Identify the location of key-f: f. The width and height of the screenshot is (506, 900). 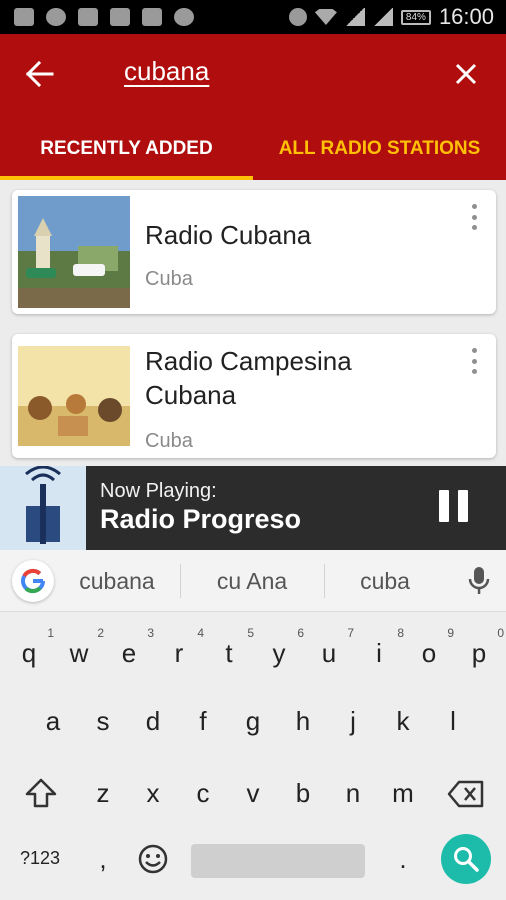
(203, 724).